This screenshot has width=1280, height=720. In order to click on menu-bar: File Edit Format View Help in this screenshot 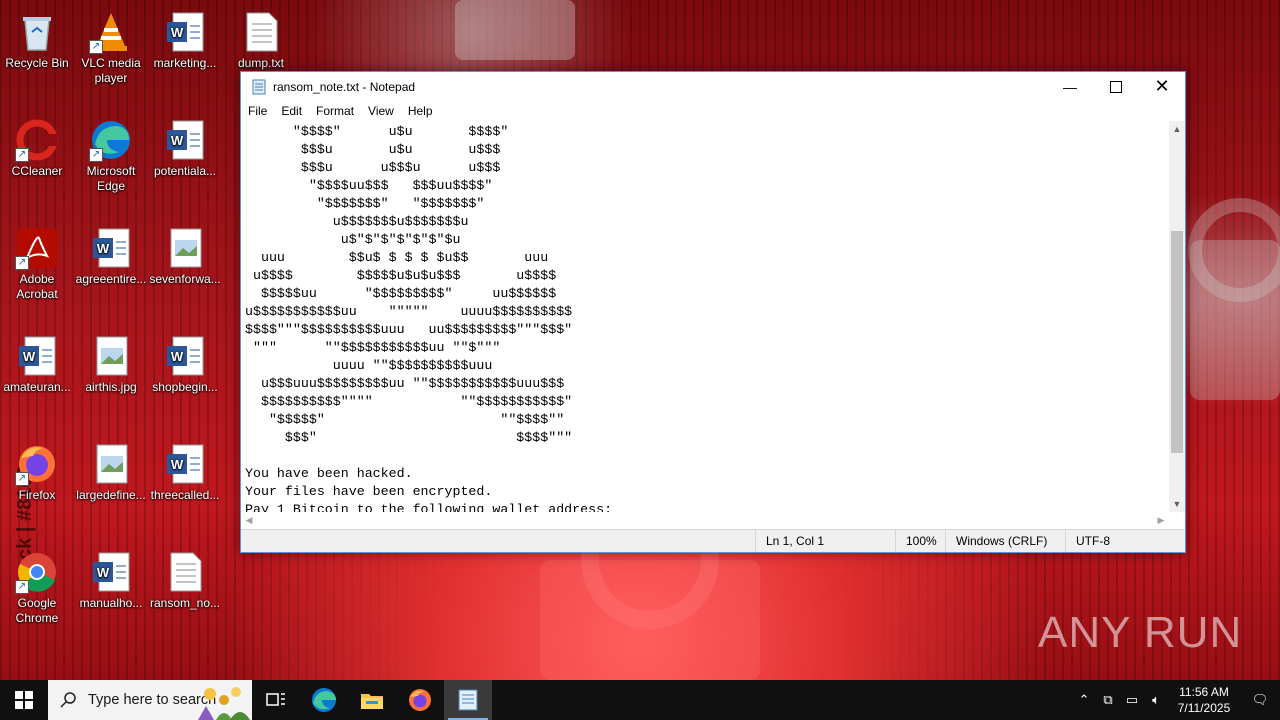, I will do `click(713, 111)`.